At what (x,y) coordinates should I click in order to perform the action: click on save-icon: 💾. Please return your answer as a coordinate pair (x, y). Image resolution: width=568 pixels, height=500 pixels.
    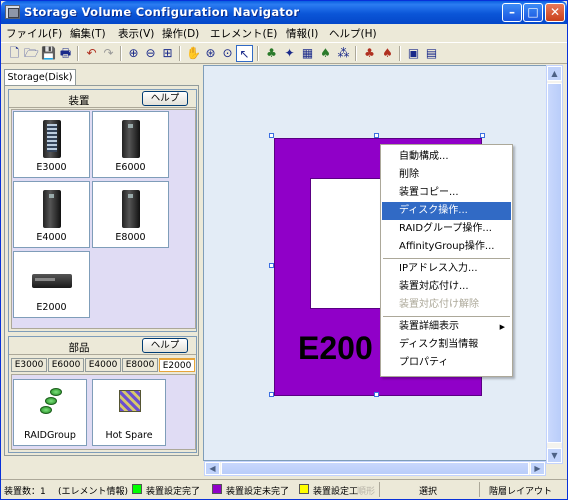
    Looking at the image, I should click on (48, 53).